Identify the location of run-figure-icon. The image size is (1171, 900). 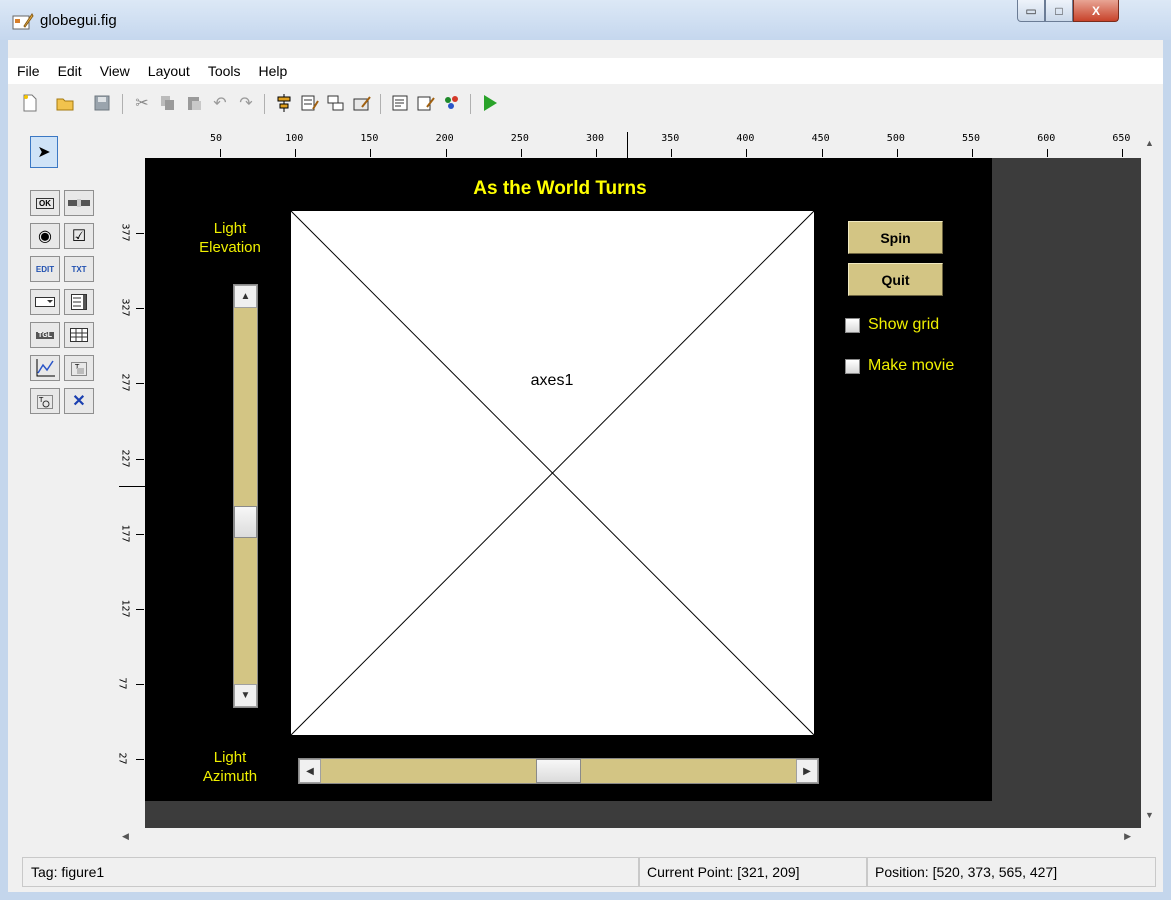
(490, 103).